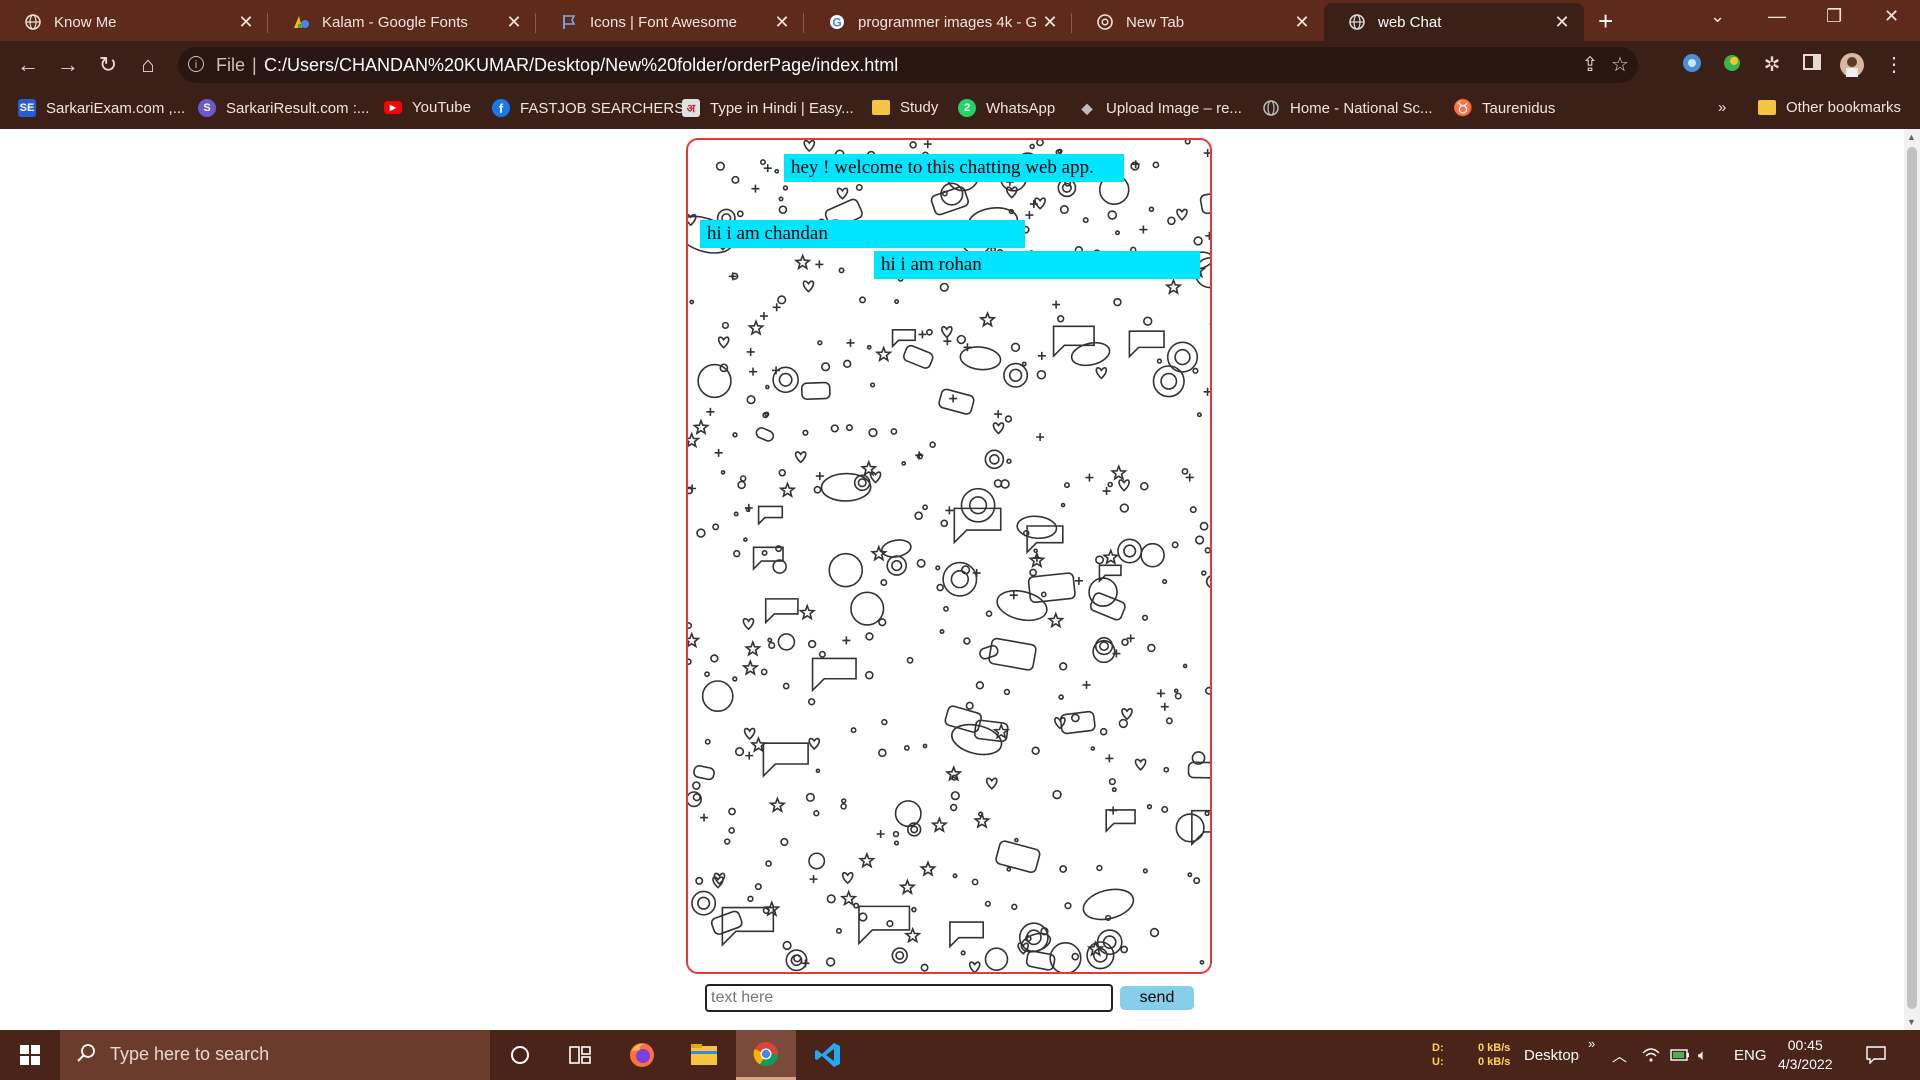  What do you see at coordinates (1767, 107) in the screenshot?
I see `folder-icon` at bounding box center [1767, 107].